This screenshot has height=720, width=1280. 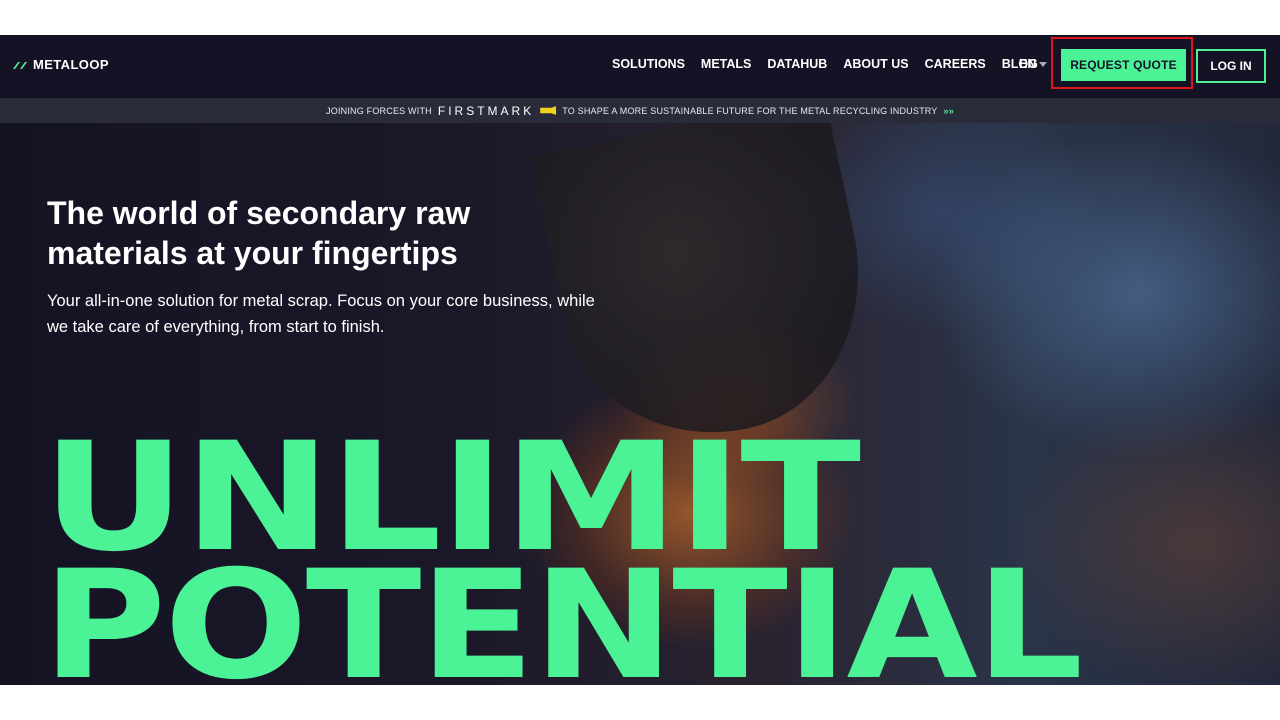 What do you see at coordinates (486, 110) in the screenshot?
I see `partner-name: FIRSTMARK` at bounding box center [486, 110].